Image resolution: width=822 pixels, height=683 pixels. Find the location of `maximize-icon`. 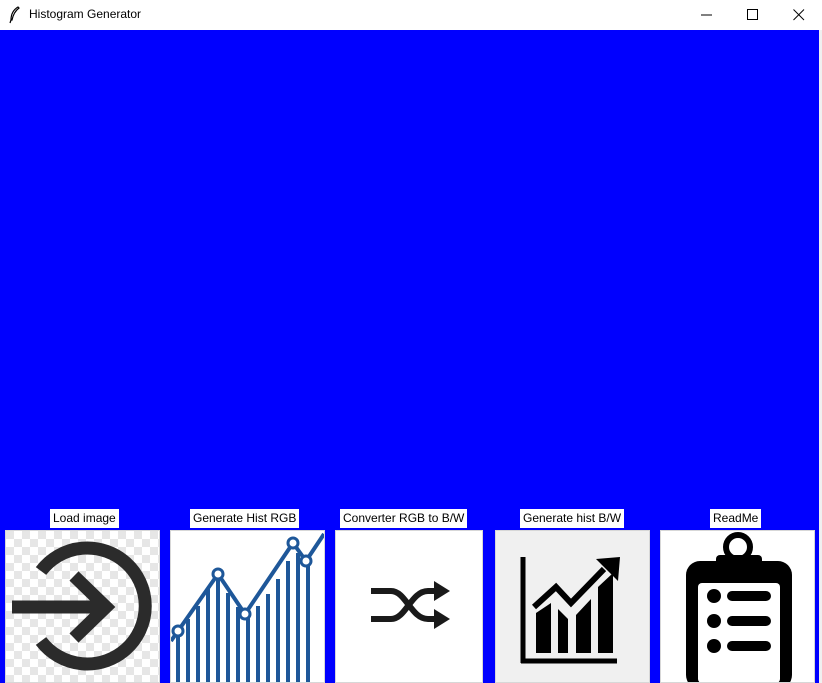

maximize-icon is located at coordinates (752, 14).